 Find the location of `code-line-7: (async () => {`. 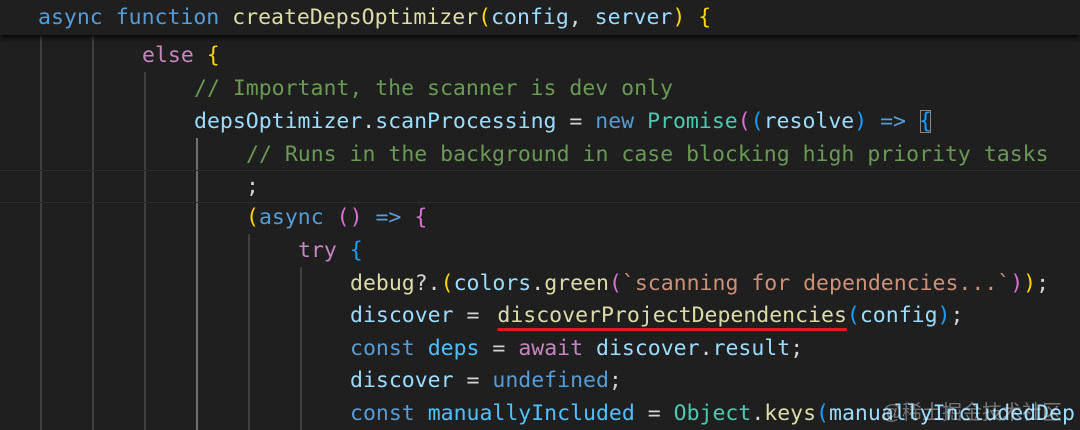

code-line-7: (async () => { is located at coordinates (213, 217).